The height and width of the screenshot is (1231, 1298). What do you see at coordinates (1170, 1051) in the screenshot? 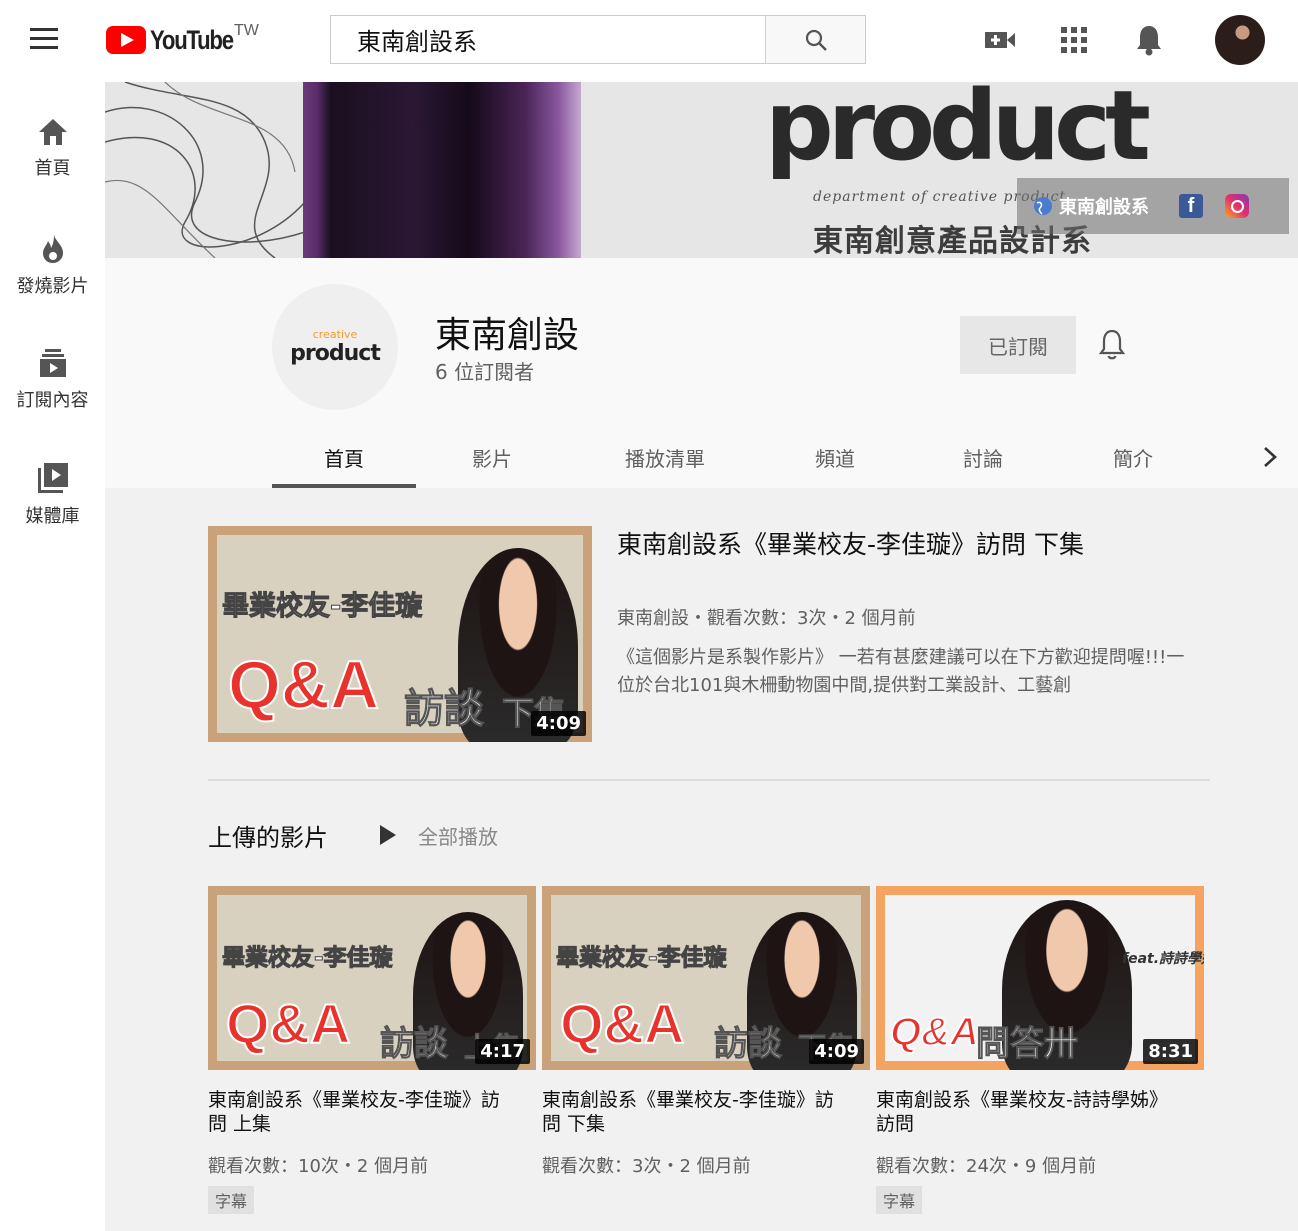
I see `video-duration: 8:31` at bounding box center [1170, 1051].